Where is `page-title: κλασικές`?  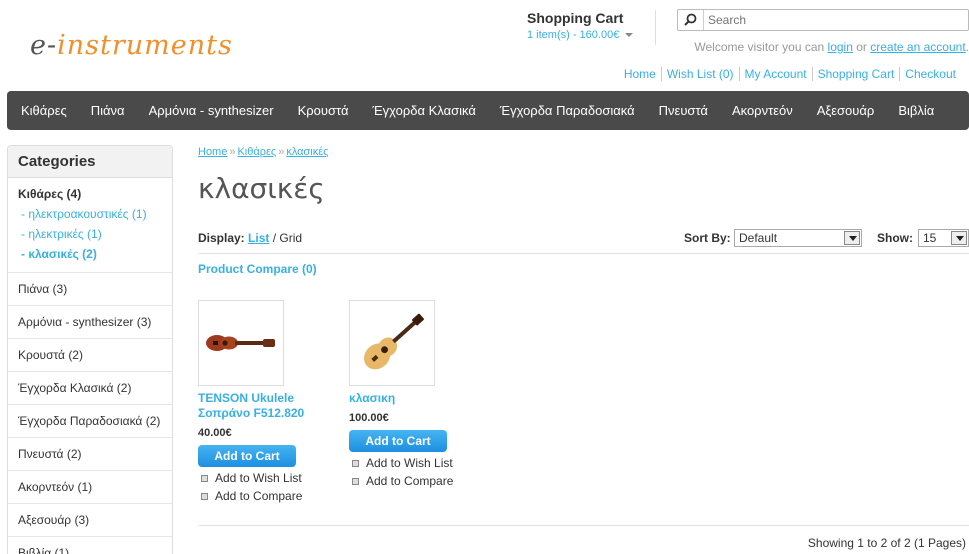
page-title: κλασικές is located at coordinates (261, 188).